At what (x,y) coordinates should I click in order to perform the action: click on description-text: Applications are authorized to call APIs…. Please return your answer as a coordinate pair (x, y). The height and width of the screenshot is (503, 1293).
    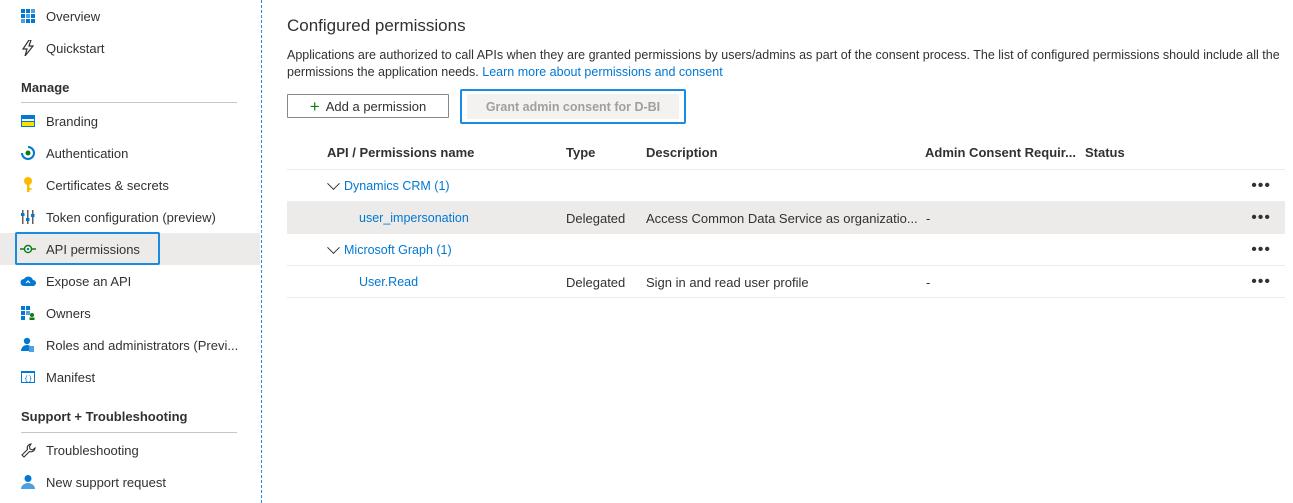
    Looking at the image, I should click on (783, 63).